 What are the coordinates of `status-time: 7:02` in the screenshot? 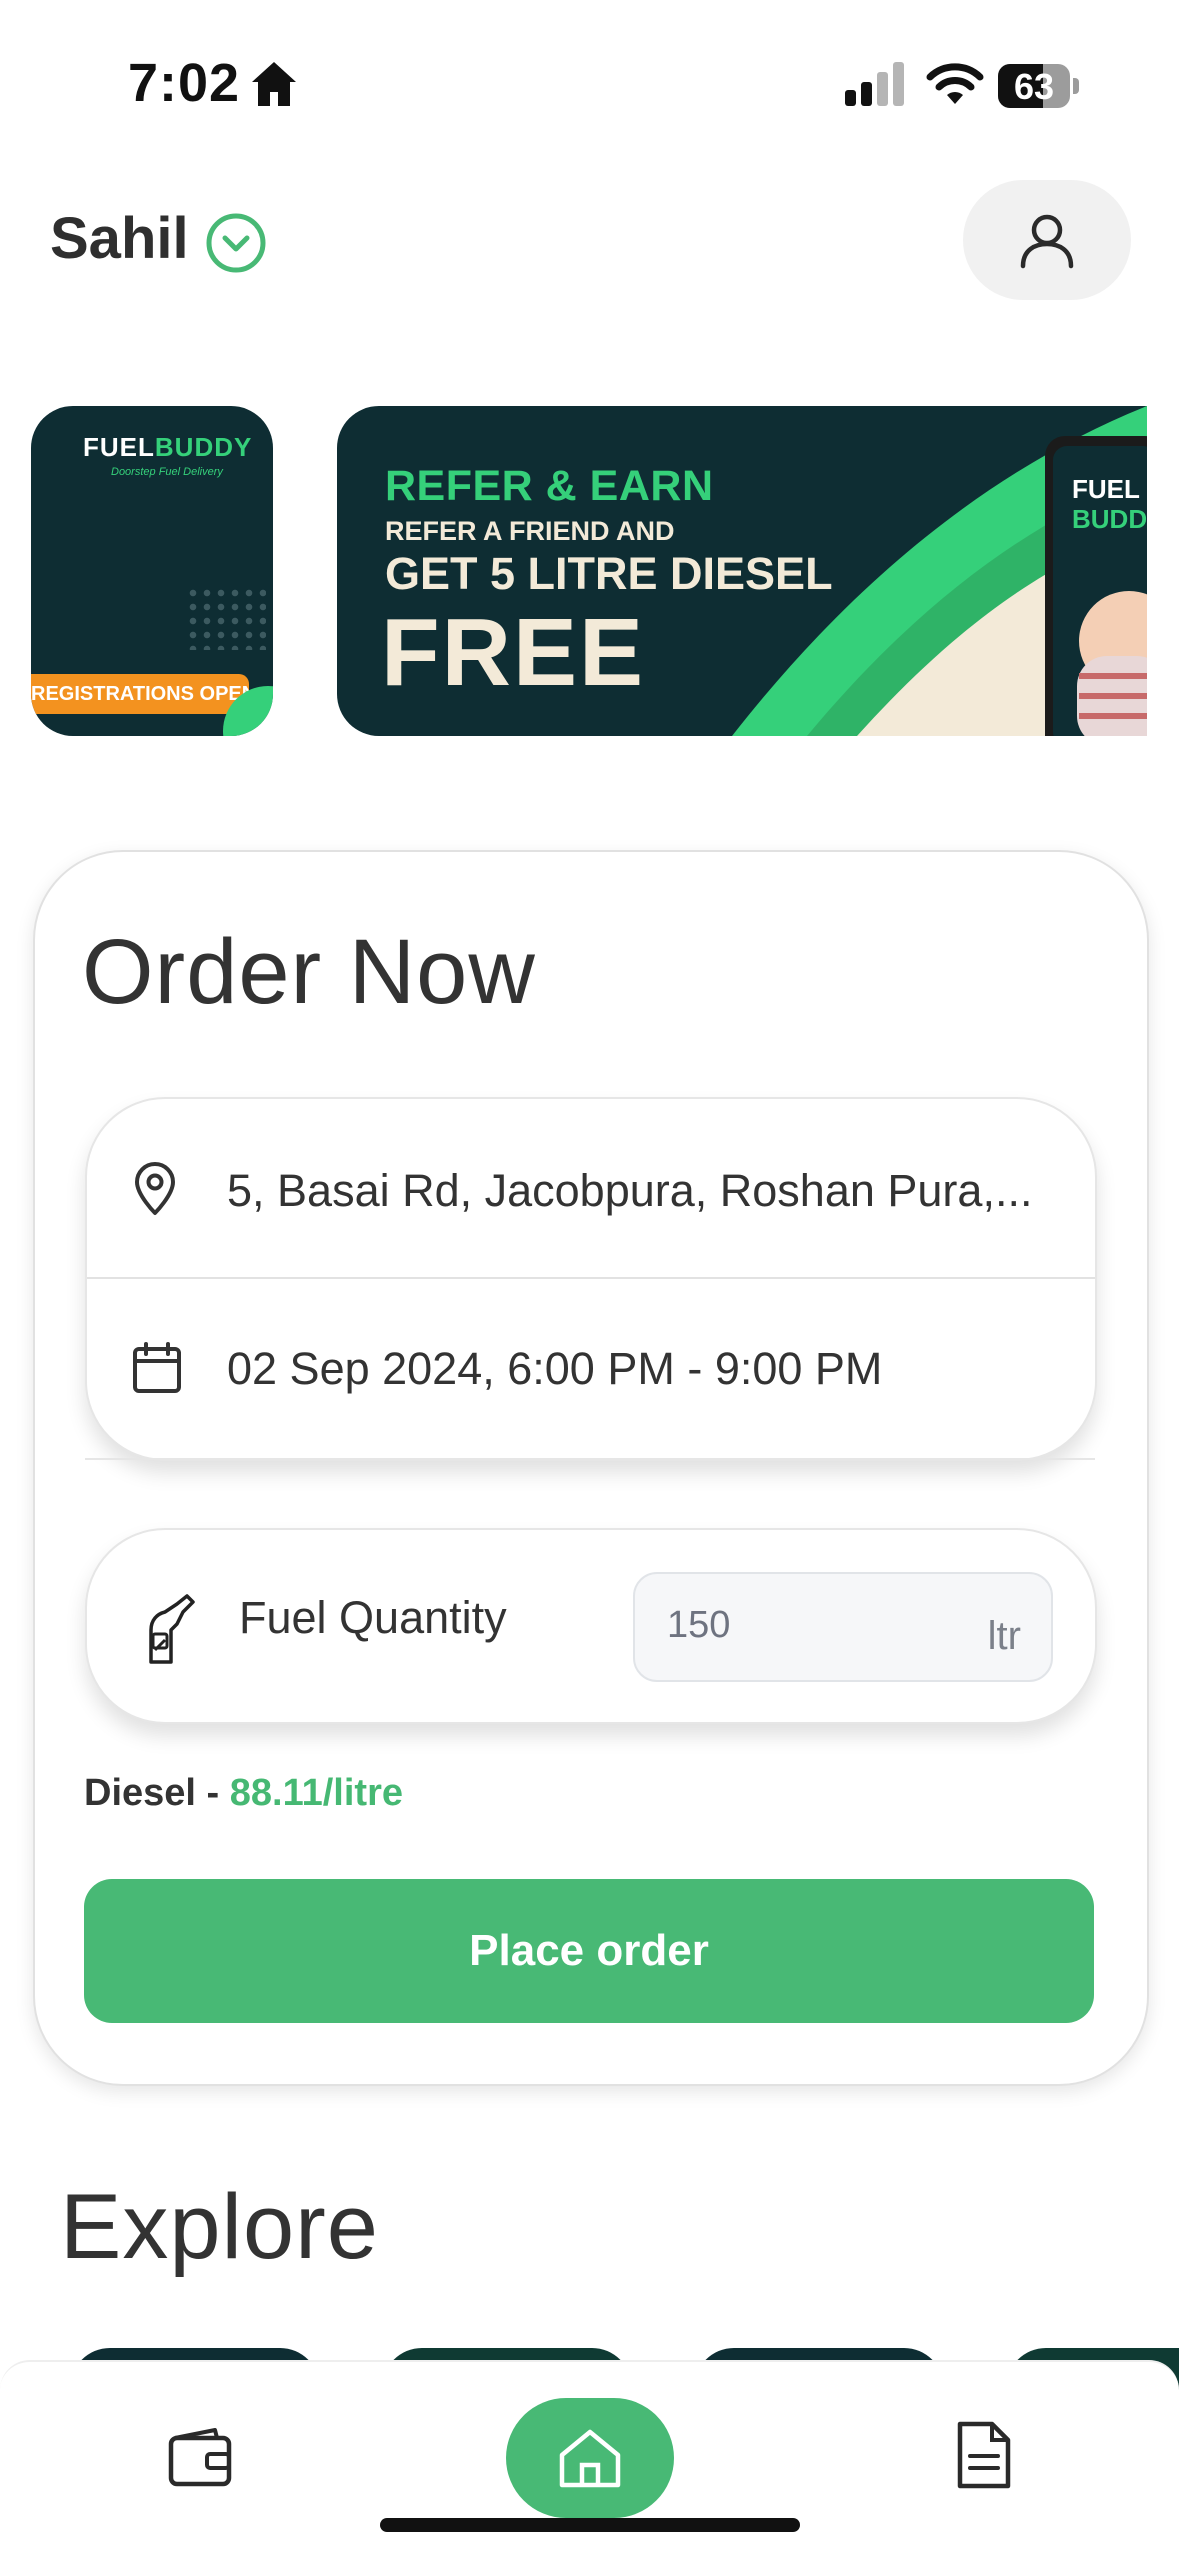 It's located at (184, 83).